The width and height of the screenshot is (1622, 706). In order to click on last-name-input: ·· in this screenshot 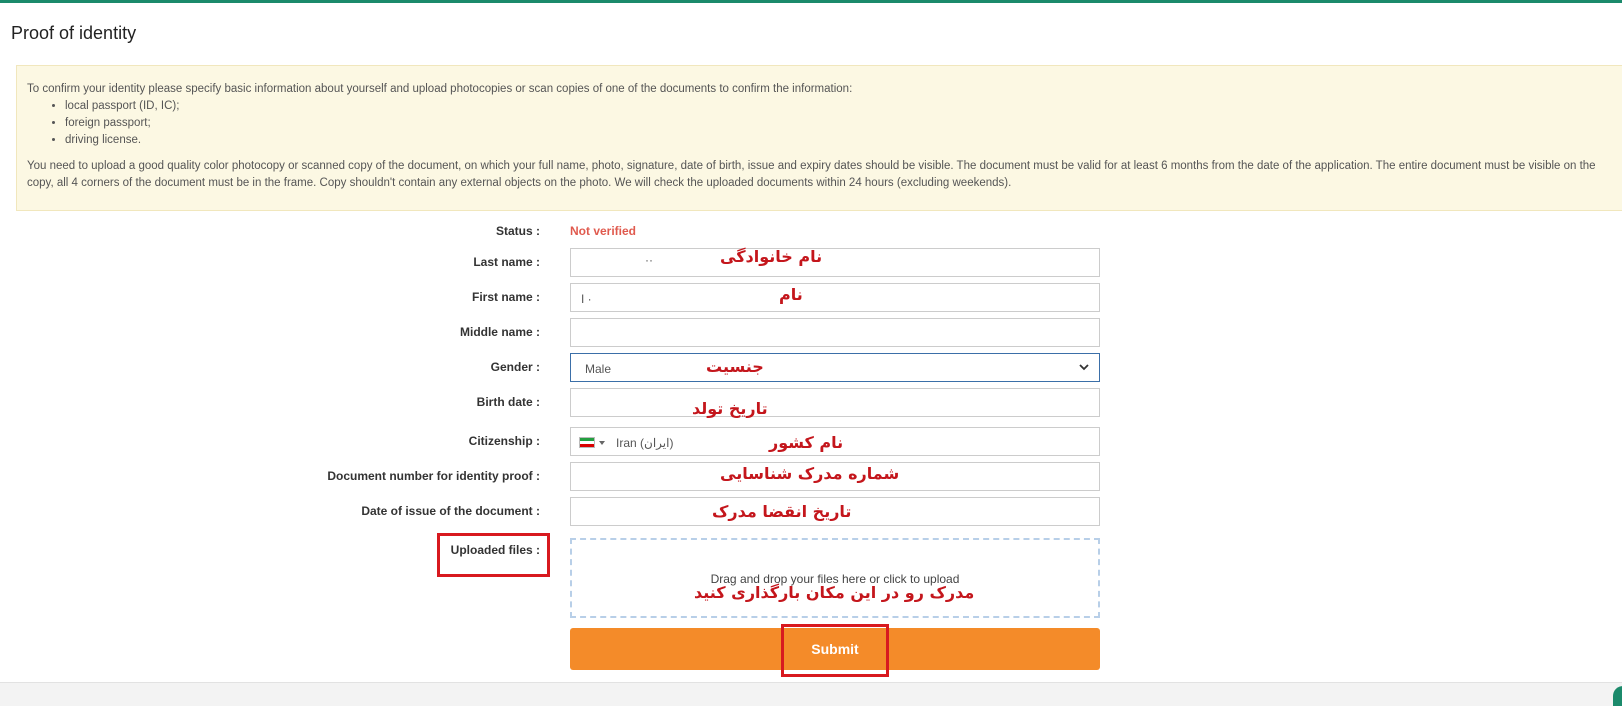, I will do `click(835, 262)`.